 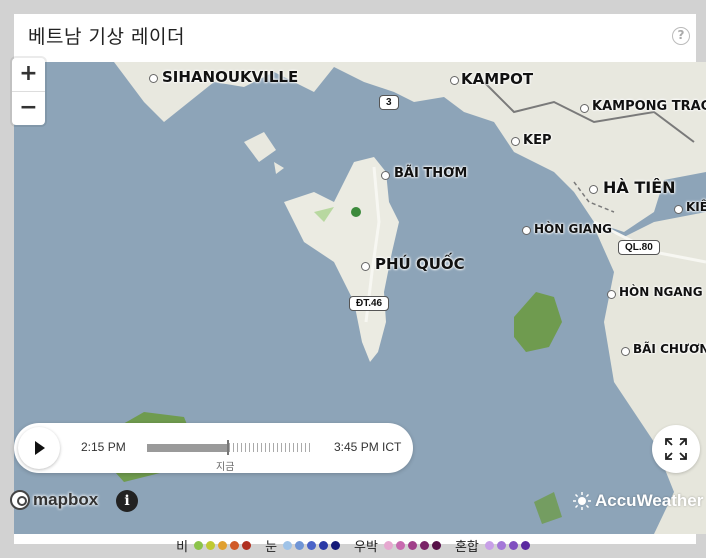 I want to click on legend-group: 혼합, so click(x=492, y=545).